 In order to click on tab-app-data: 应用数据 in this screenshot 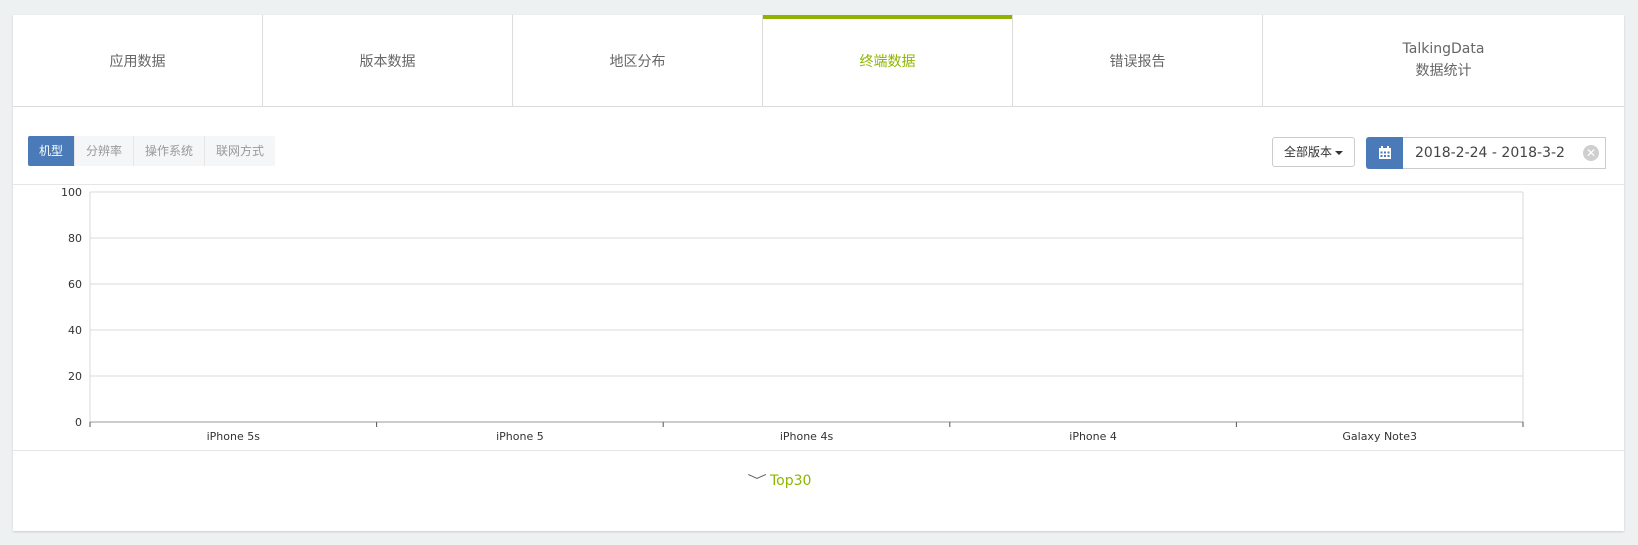, I will do `click(138, 60)`.